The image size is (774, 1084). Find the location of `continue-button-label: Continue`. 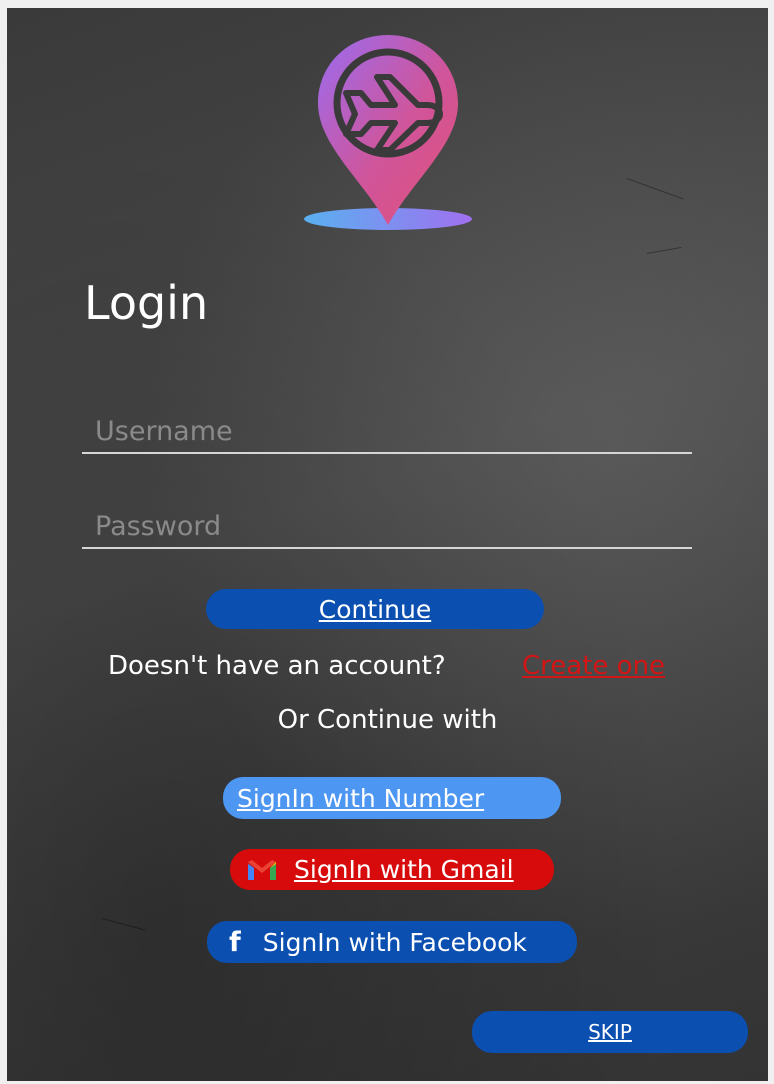

continue-button-label: Continue is located at coordinates (375, 609).